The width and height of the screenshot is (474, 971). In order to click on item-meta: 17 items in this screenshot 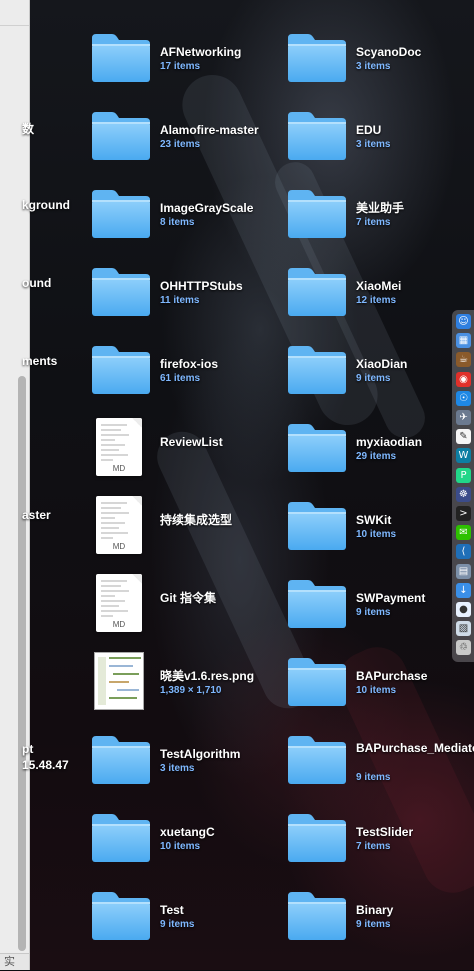, I will do `click(180, 66)`.